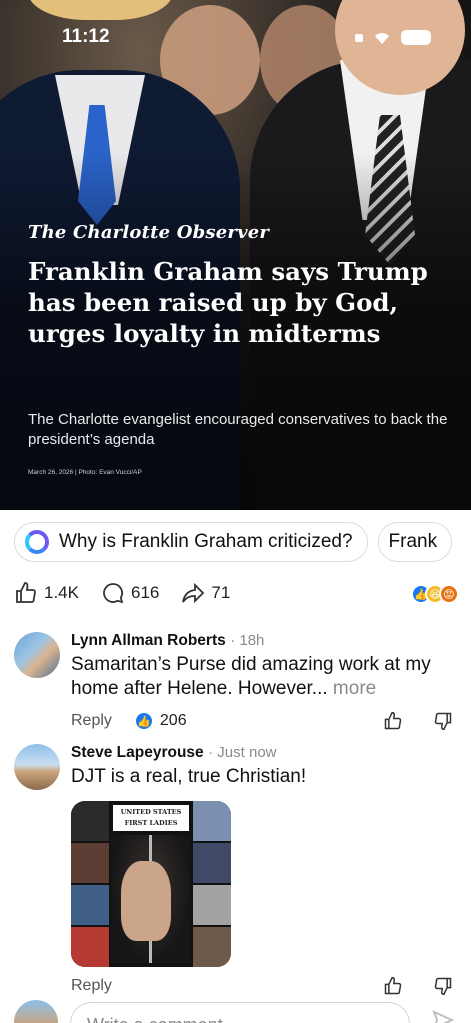  What do you see at coordinates (382, 38) in the screenshot?
I see `wifi-icon` at bounding box center [382, 38].